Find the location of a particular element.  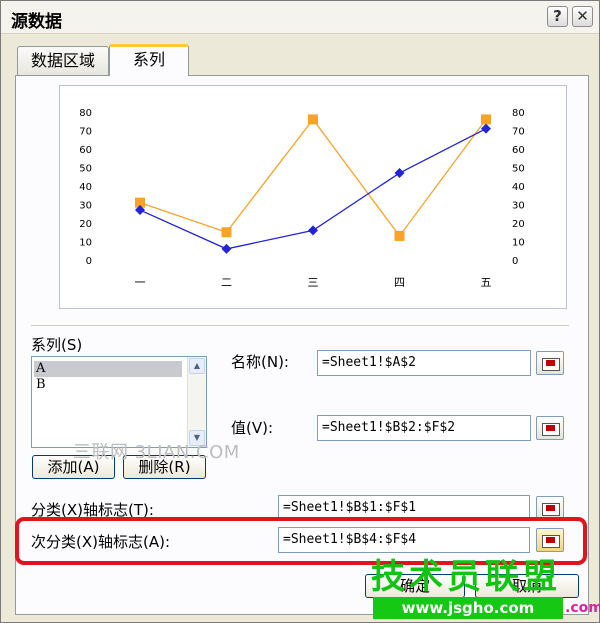

name-ref-button is located at coordinates (550, 363).